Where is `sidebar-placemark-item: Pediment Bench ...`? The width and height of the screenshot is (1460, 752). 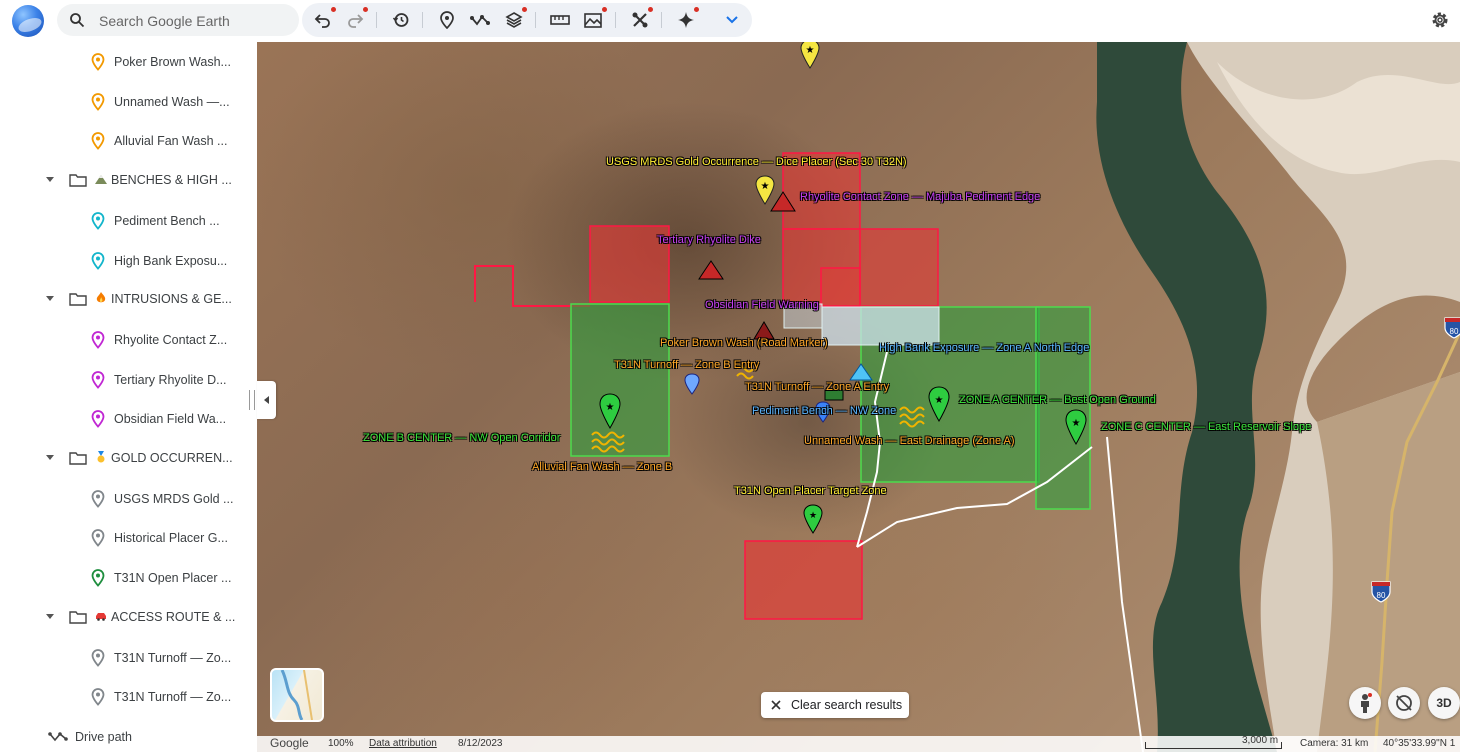 sidebar-placemark-item: Pediment Bench ... is located at coordinates (128, 221).